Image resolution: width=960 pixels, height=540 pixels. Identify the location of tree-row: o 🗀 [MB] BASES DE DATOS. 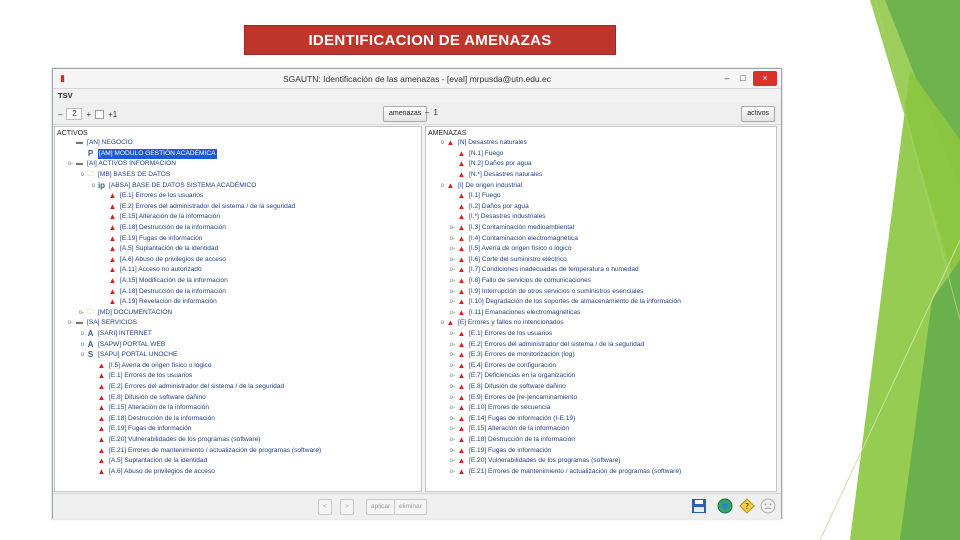
(238, 175).